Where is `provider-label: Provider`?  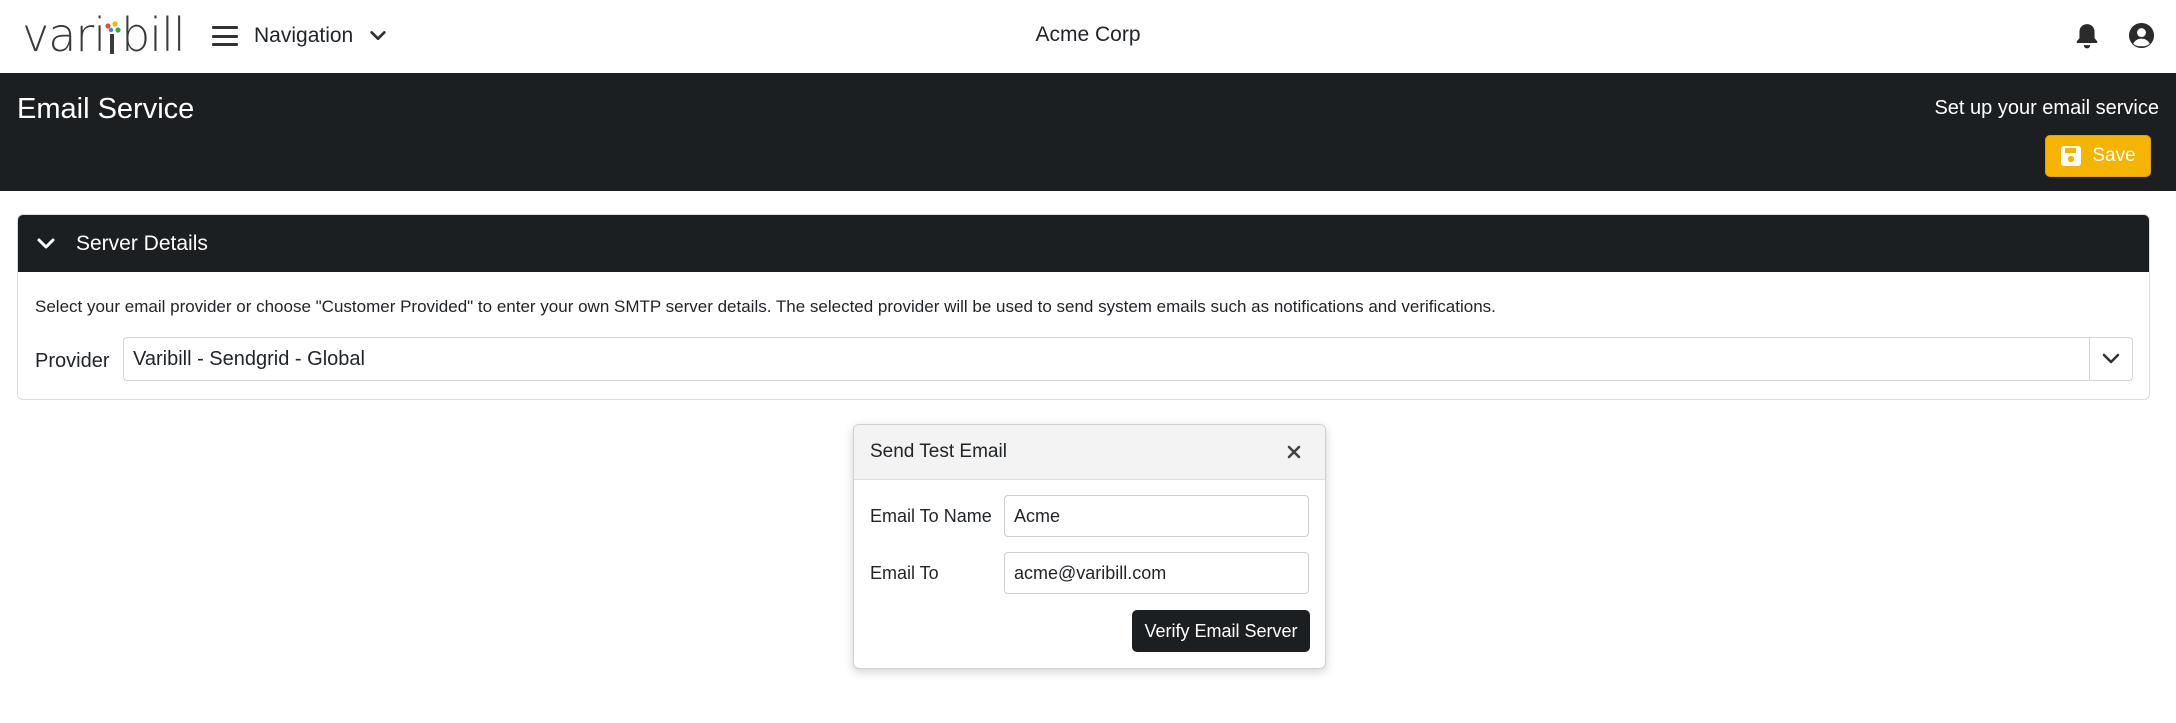 provider-label: Provider is located at coordinates (72, 361).